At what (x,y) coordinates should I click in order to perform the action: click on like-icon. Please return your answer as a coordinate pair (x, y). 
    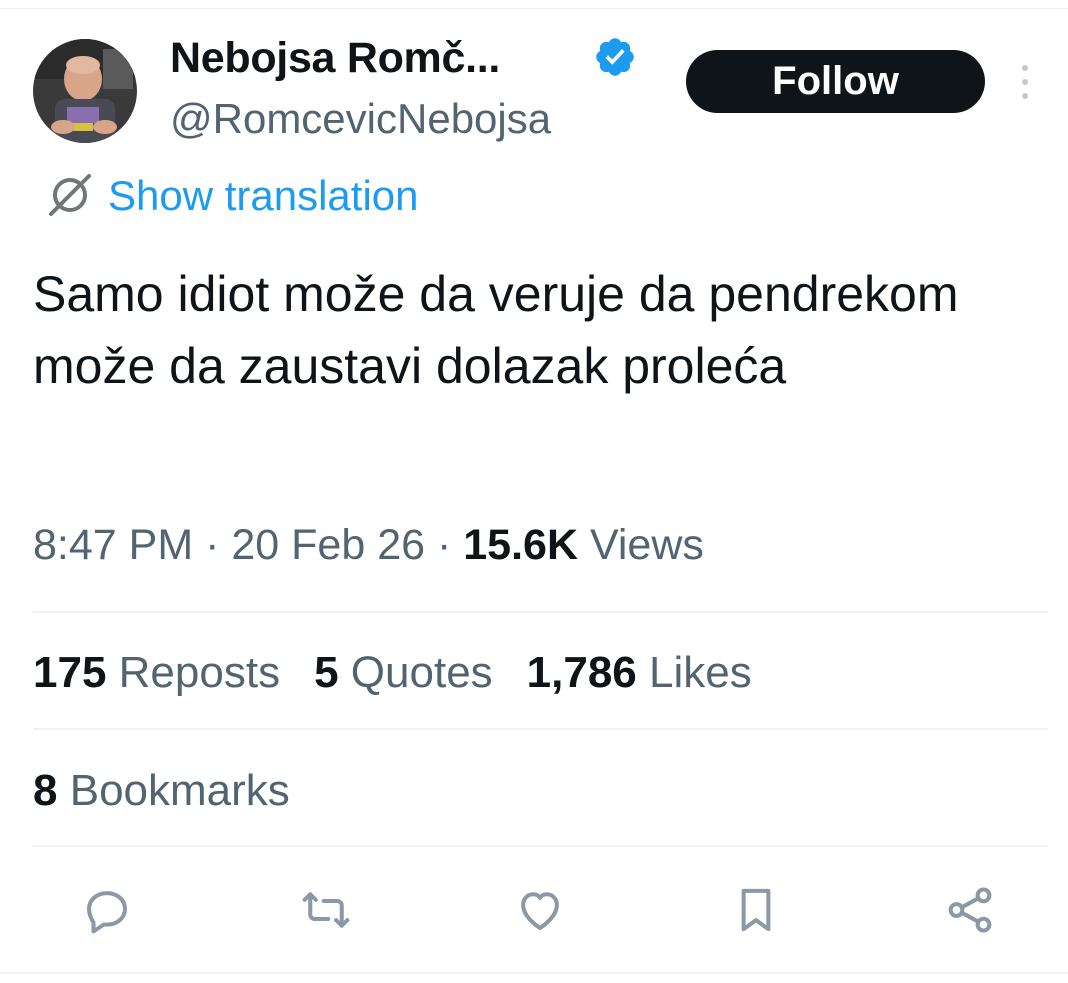
    Looking at the image, I should click on (540, 911).